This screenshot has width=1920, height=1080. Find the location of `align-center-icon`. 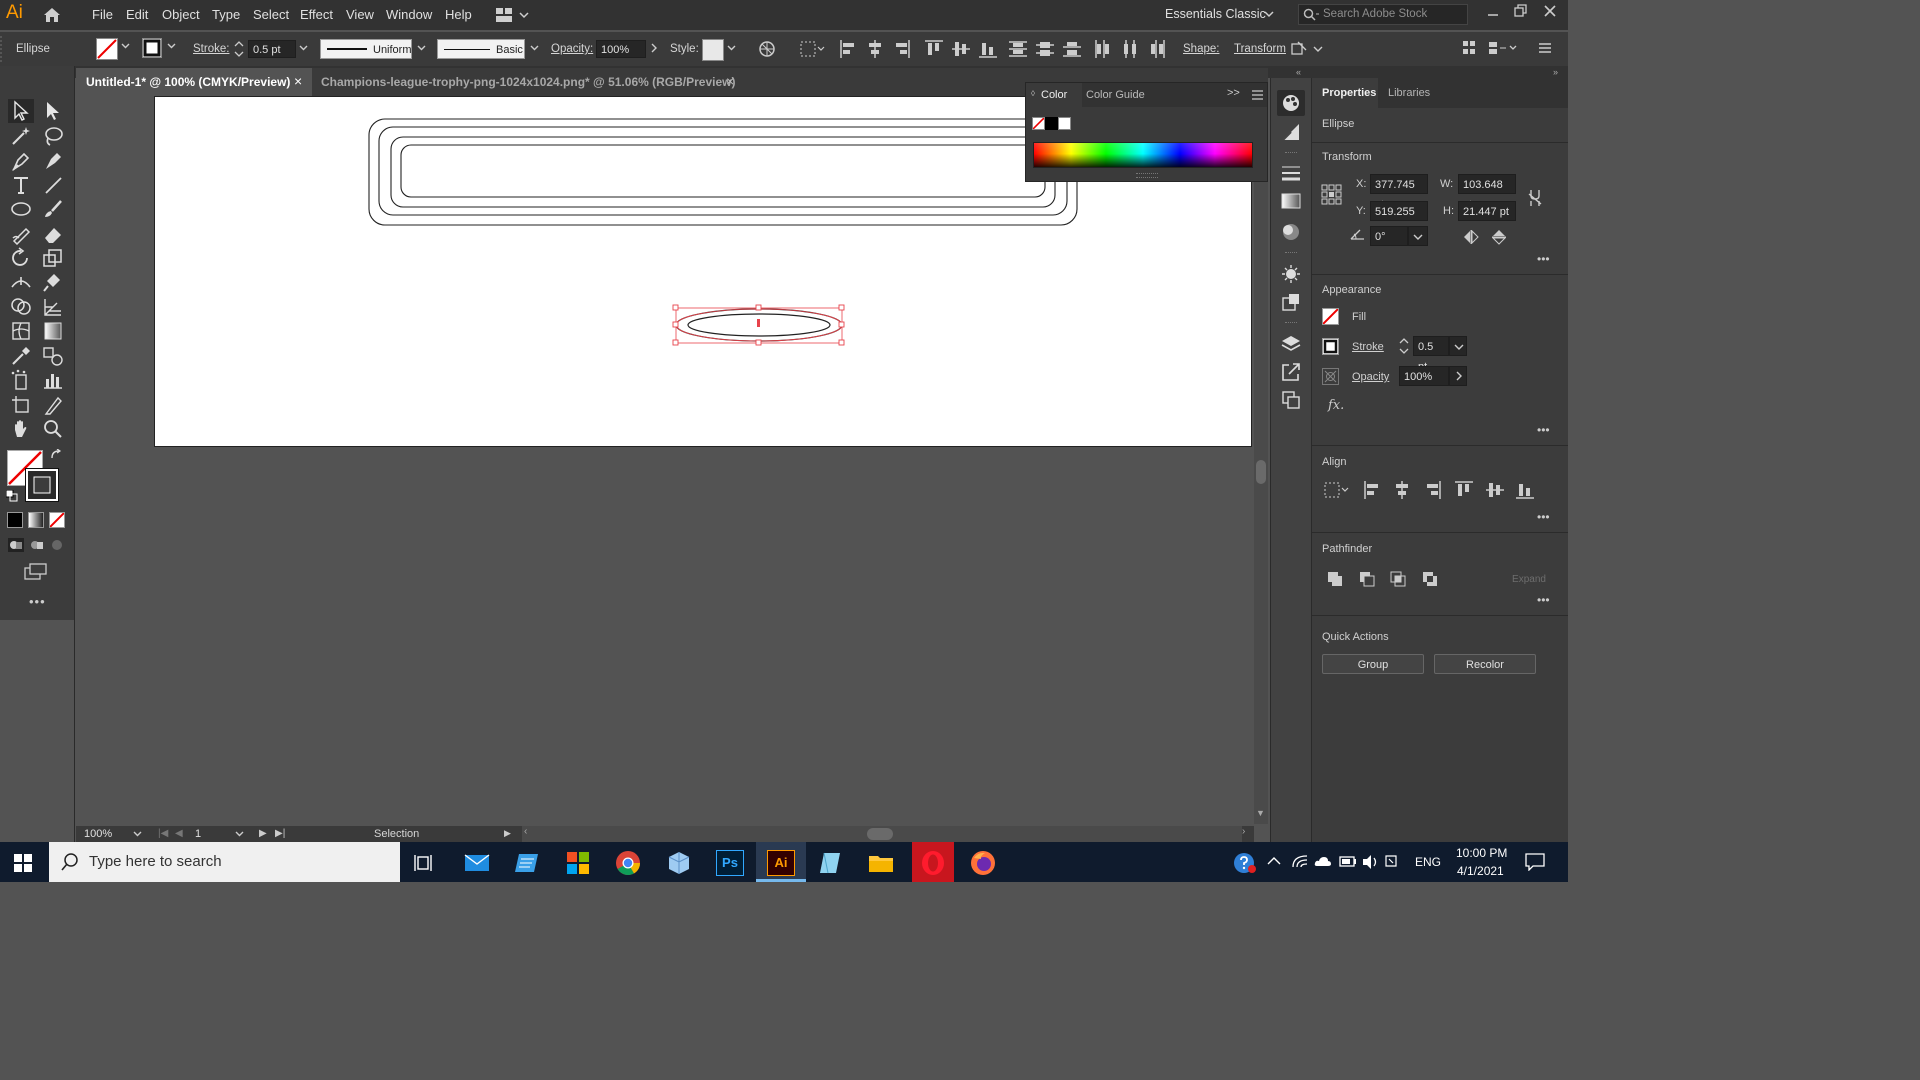

align-center-icon is located at coordinates (1402, 490).